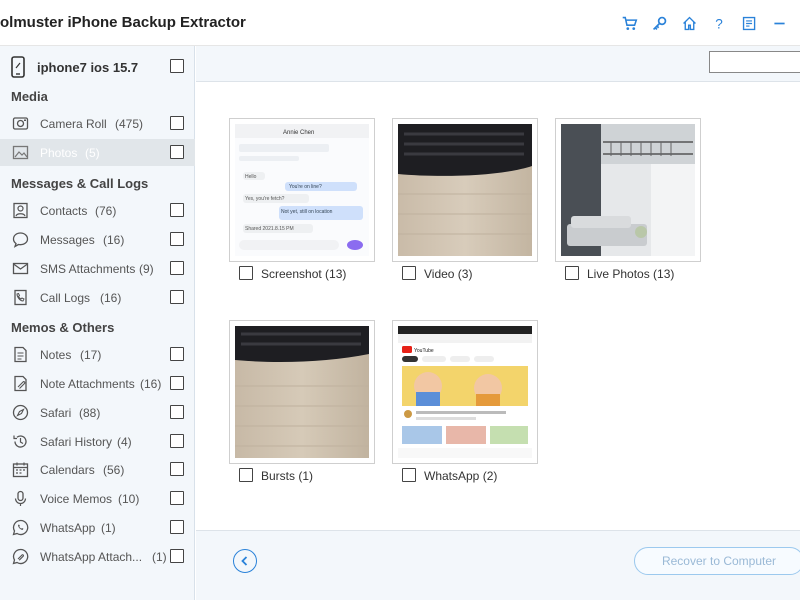  Describe the element at coordinates (97, 383) in the screenshot. I see `sidebar-item-note-attachments: Note Attachments (16)` at that location.